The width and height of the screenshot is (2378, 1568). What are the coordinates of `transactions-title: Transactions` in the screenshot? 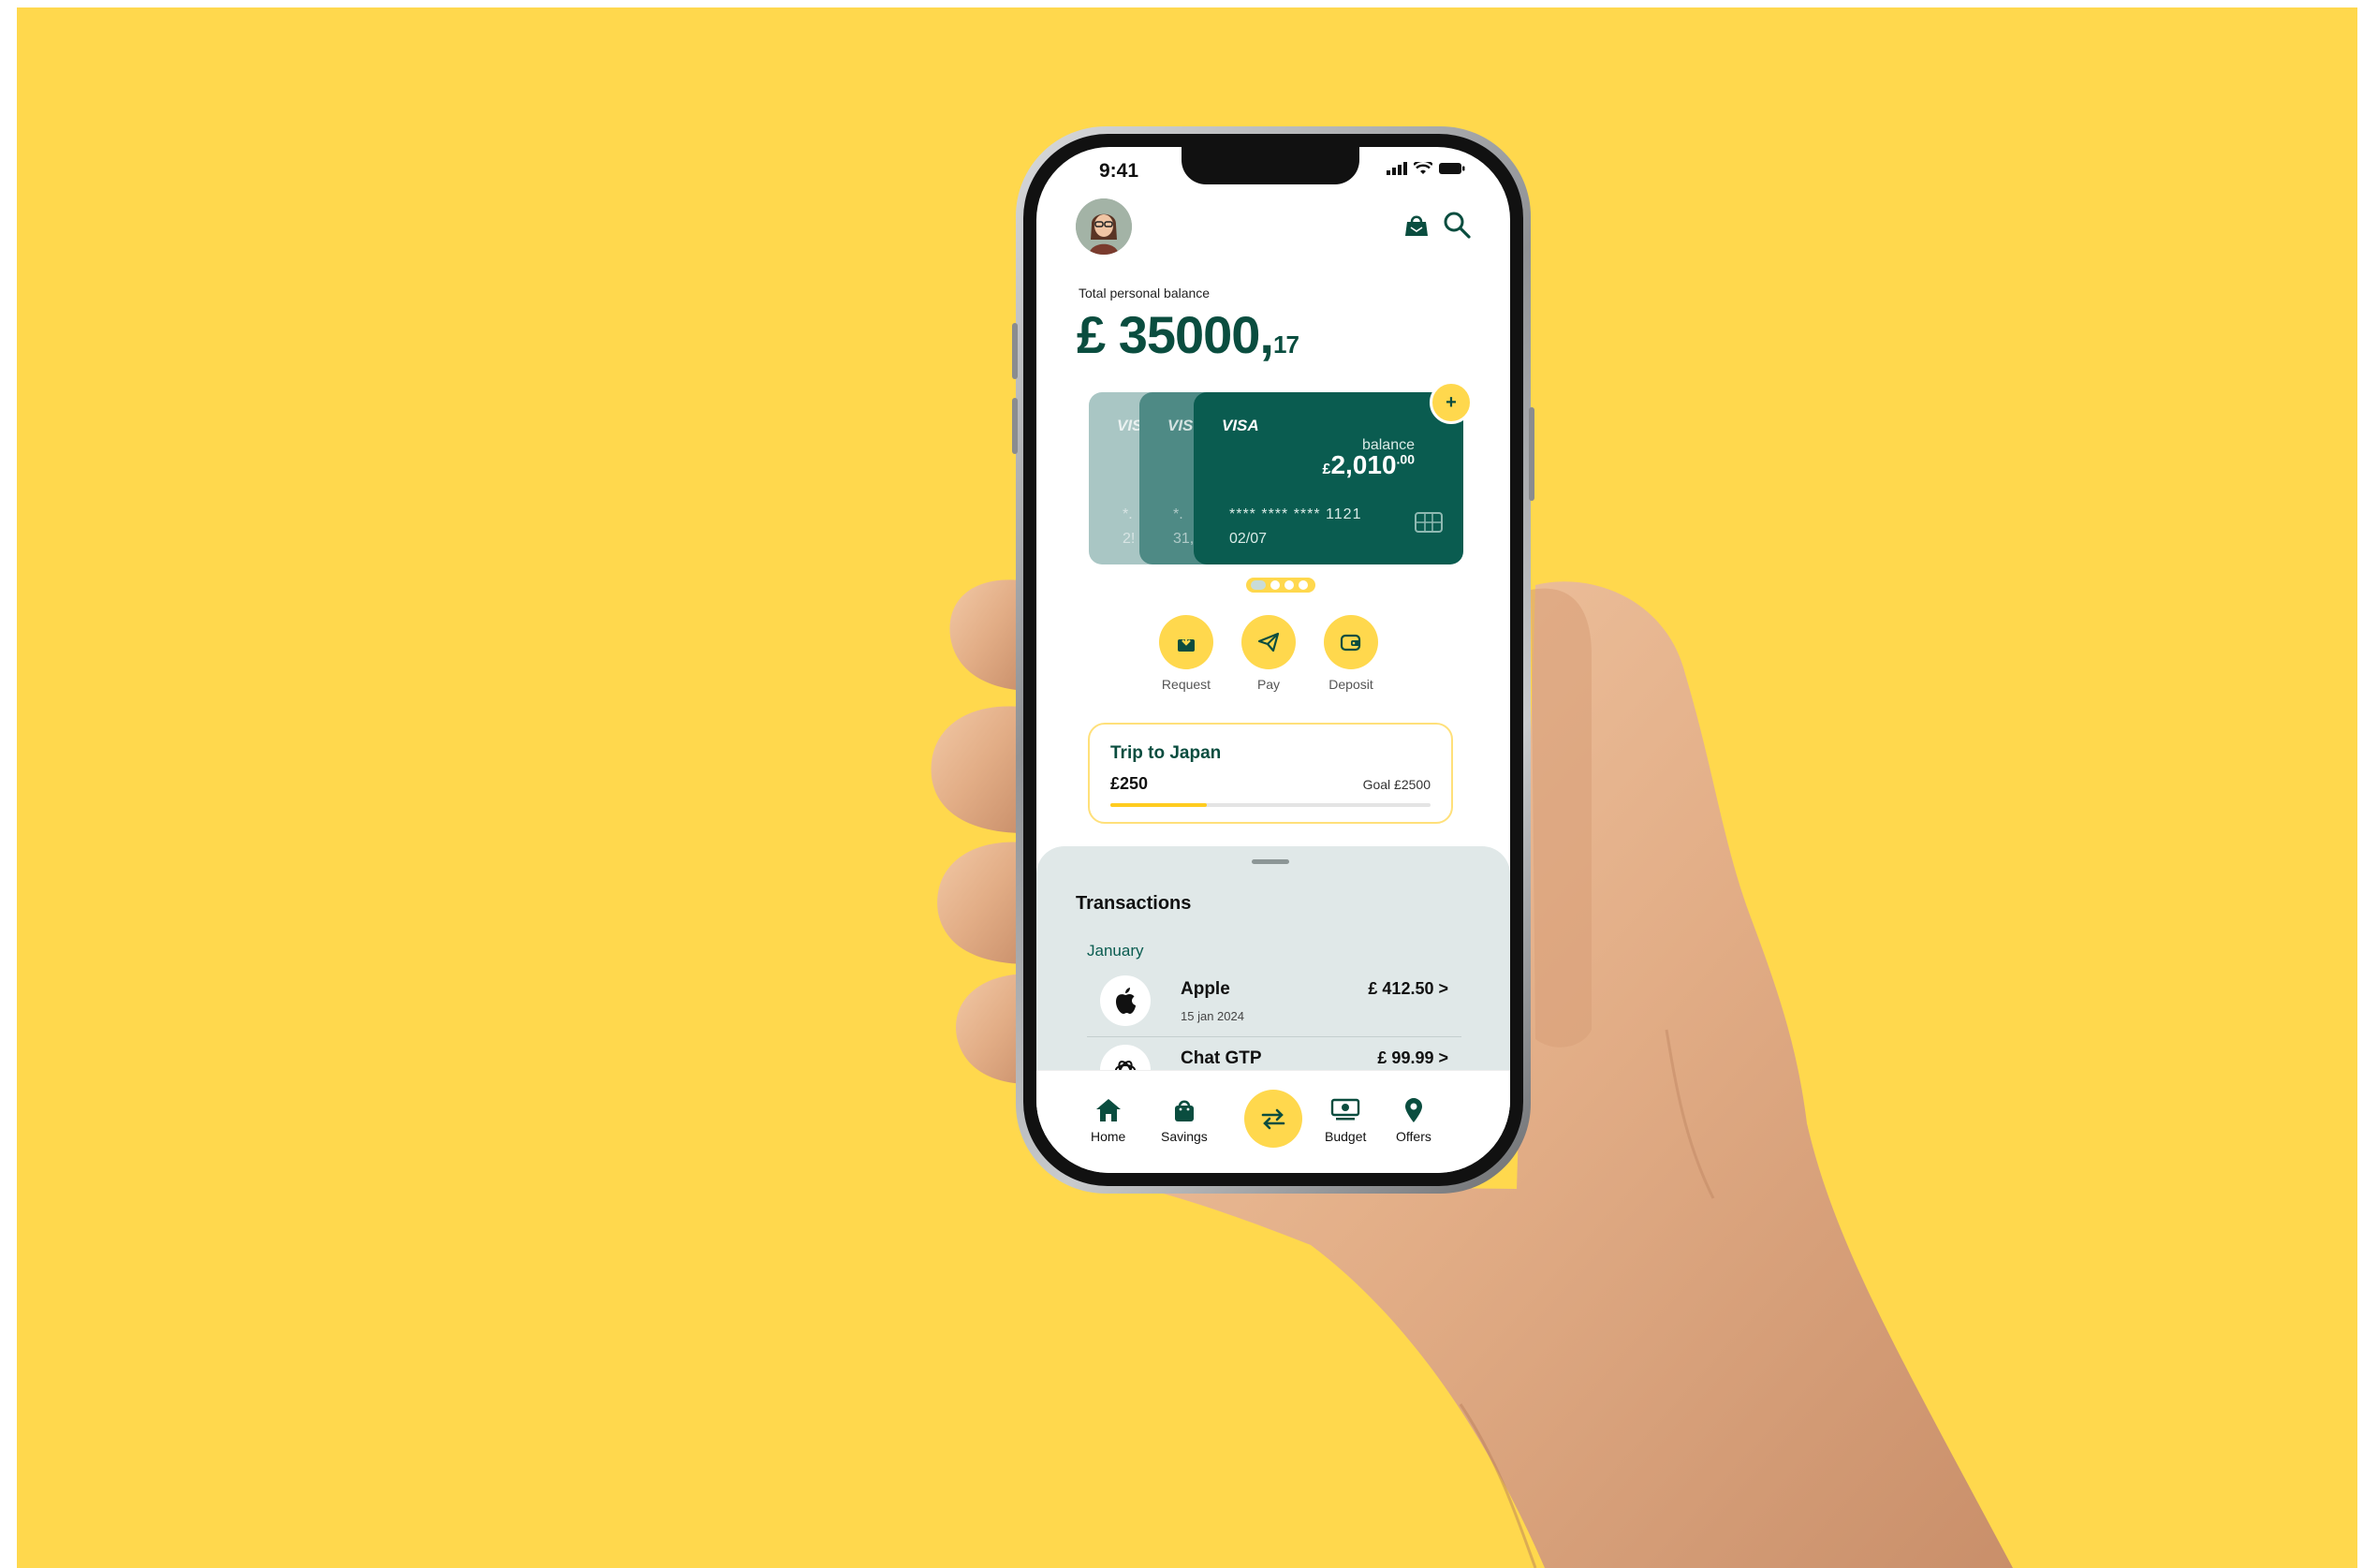 It's located at (1134, 904).